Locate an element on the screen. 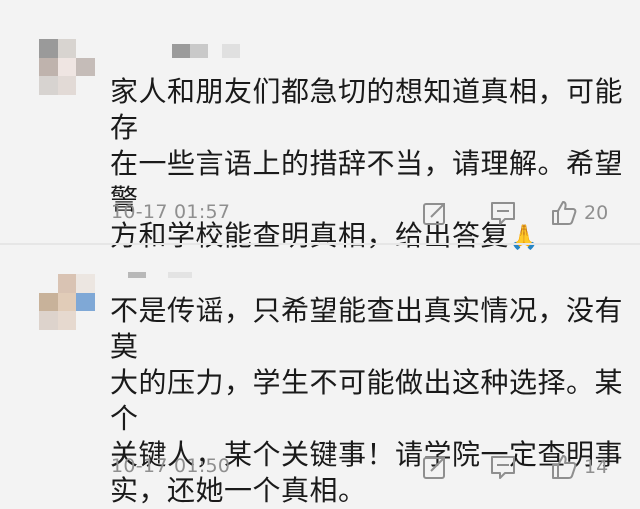 The height and width of the screenshot is (509, 640). like-button: 14 is located at coordinates (579, 467).